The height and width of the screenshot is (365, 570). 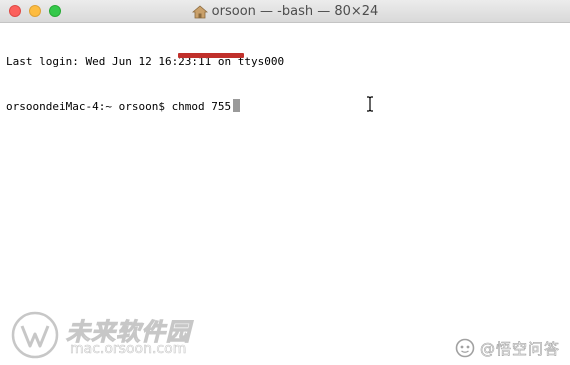 I want to click on window-title: orsoon — -bash — 80×24, so click(x=295, y=11).